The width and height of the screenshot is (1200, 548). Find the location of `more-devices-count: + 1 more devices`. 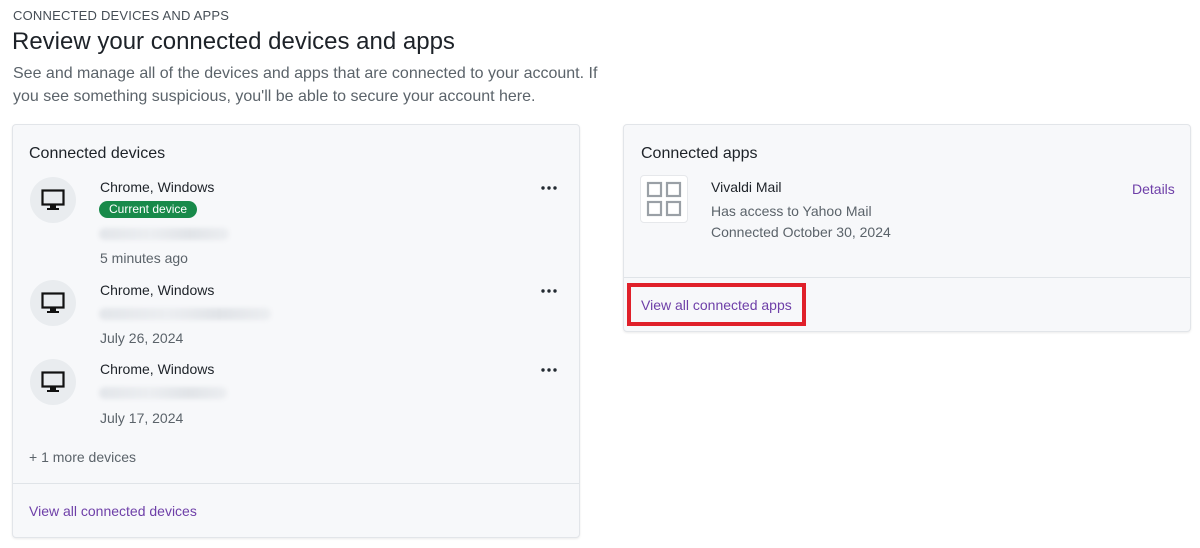

more-devices-count: + 1 more devices is located at coordinates (82, 457).